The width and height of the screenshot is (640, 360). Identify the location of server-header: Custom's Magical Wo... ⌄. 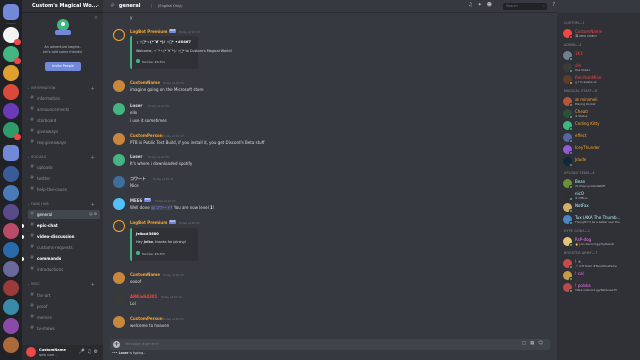
(62, 6).